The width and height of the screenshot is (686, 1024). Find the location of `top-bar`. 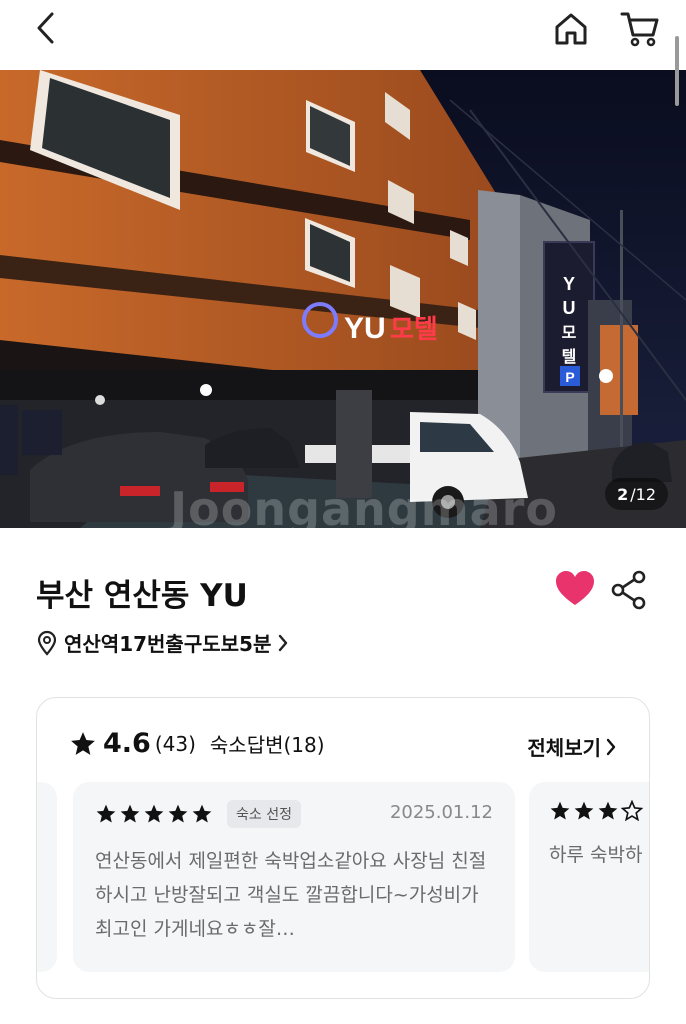

top-bar is located at coordinates (343, 35).